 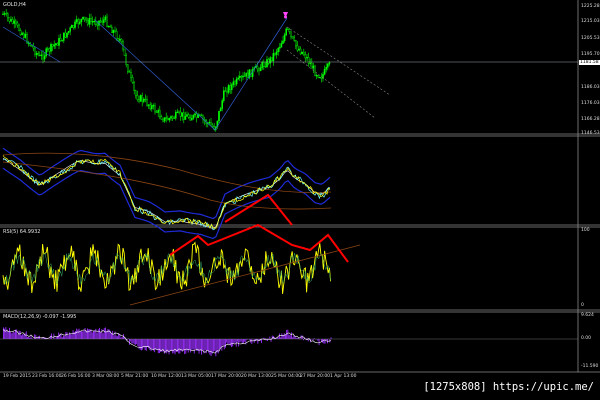 I want to click on time-label: 17 Mar 20:00, so click(x=226, y=376).